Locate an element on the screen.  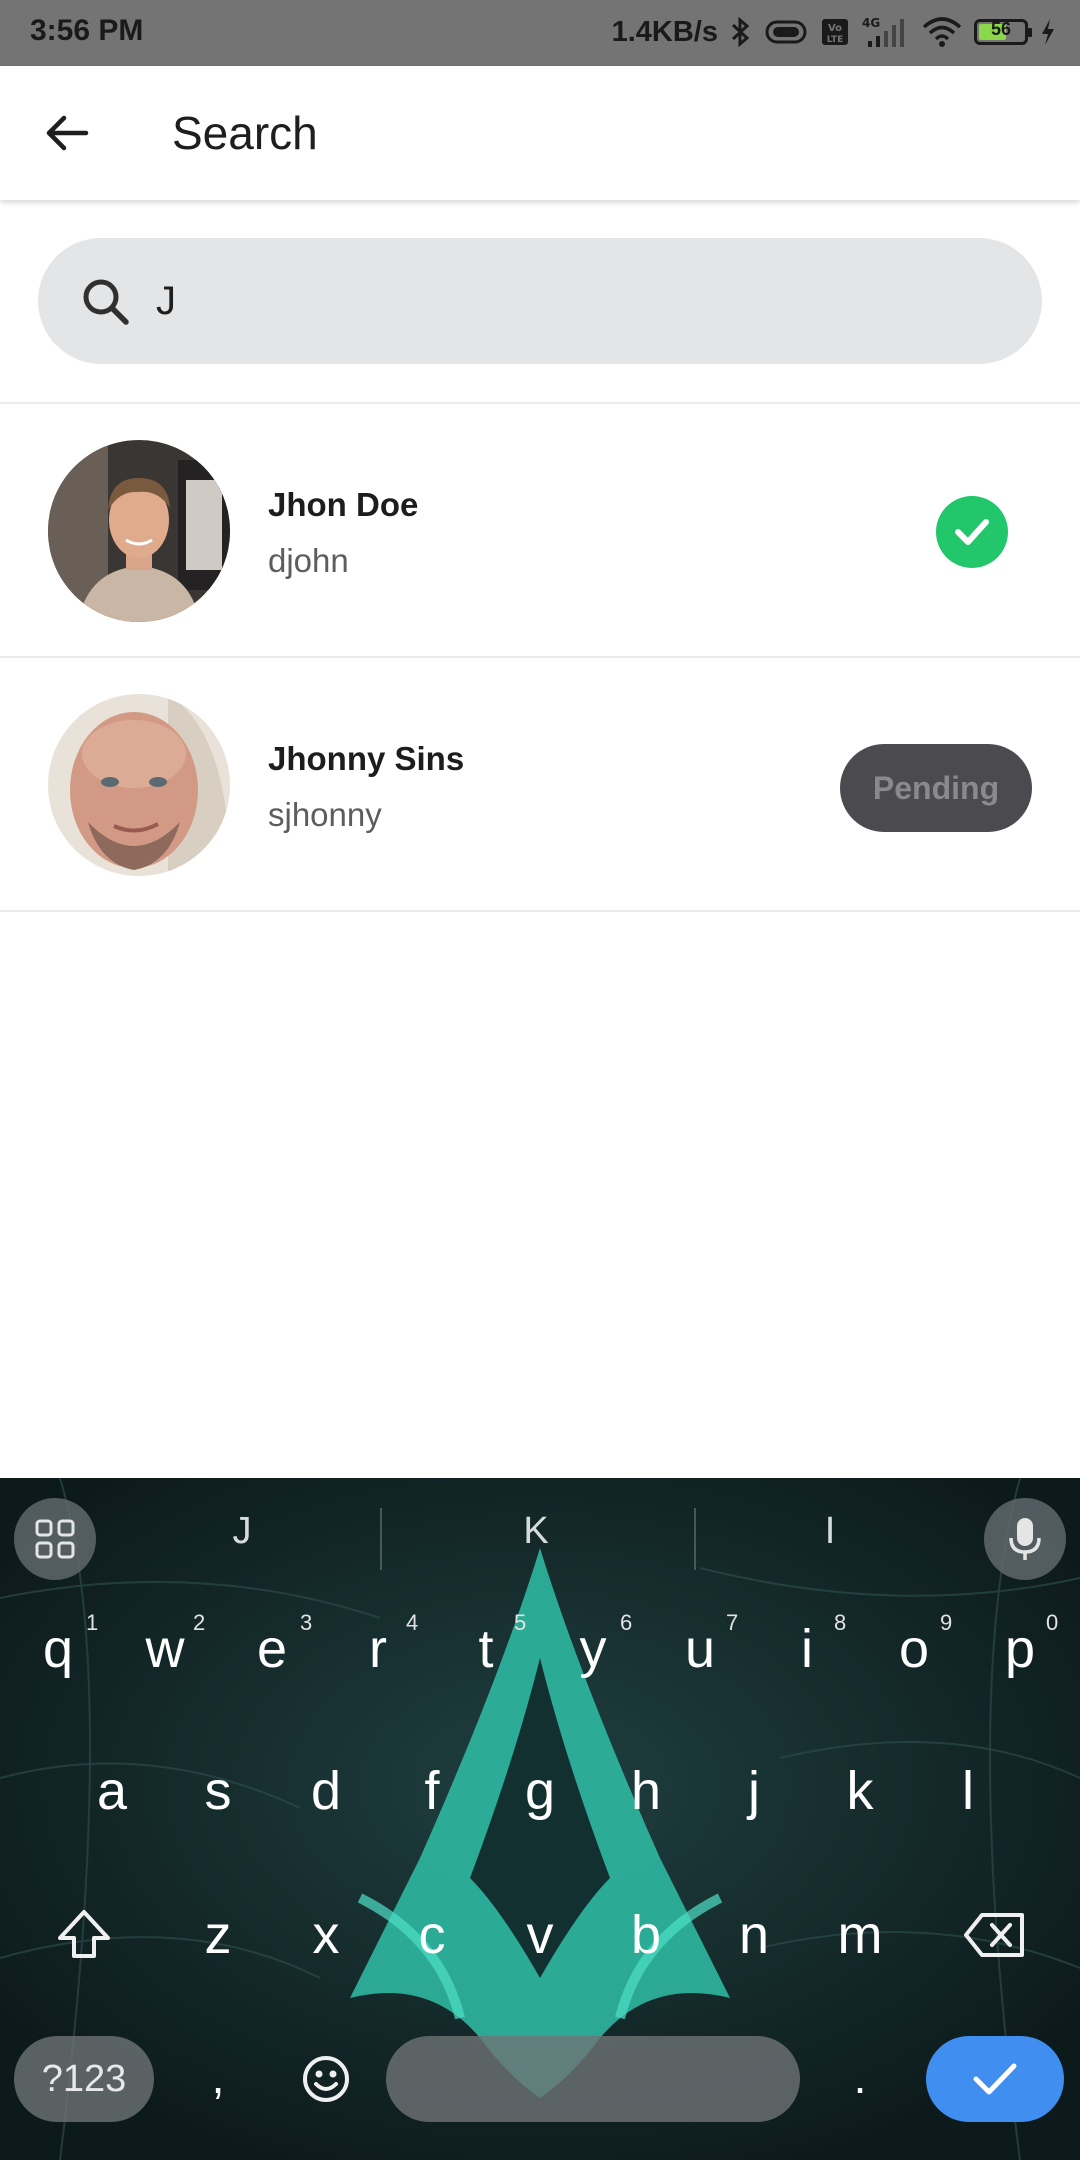
key-c: c is located at coordinates (432, 1935).